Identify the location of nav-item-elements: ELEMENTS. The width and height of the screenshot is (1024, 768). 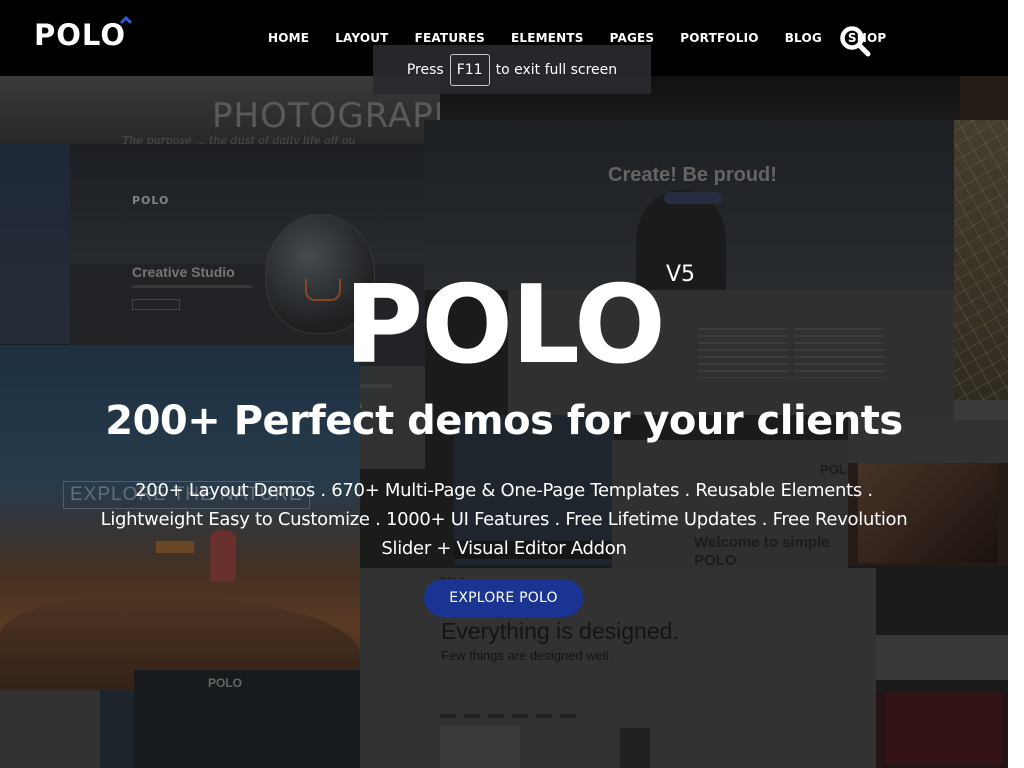
(547, 38).